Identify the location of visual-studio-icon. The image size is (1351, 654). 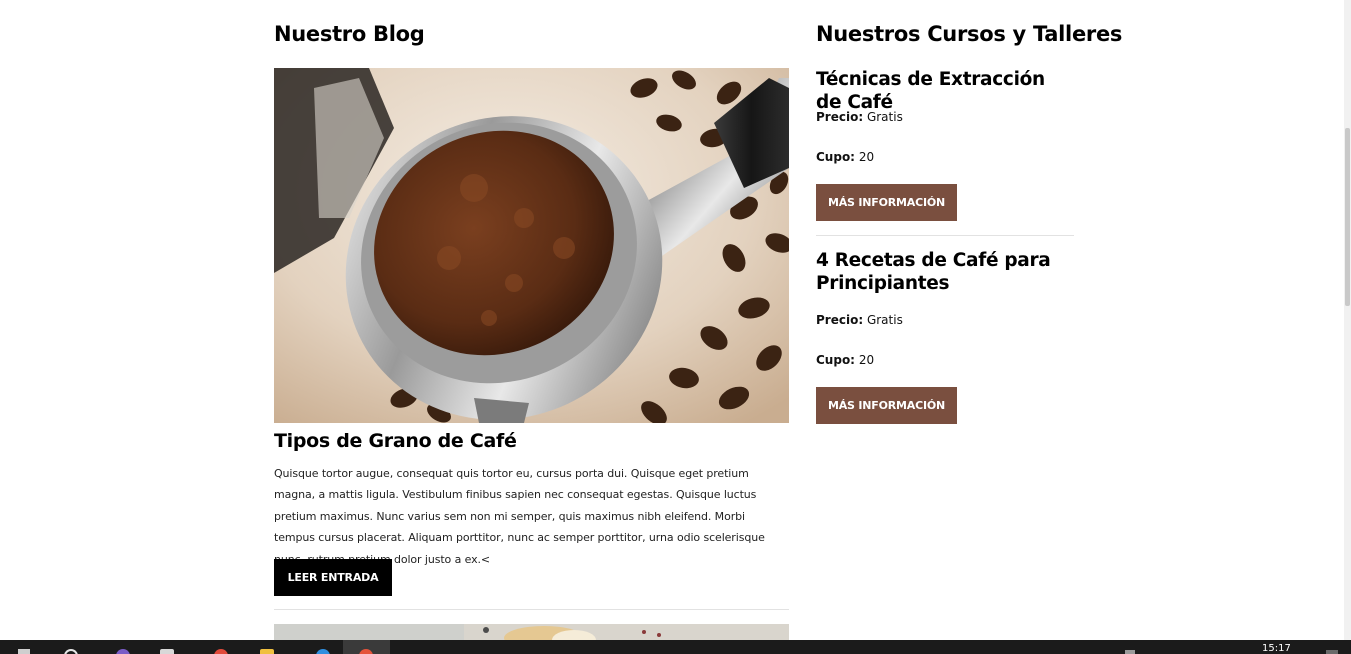
(123, 651).